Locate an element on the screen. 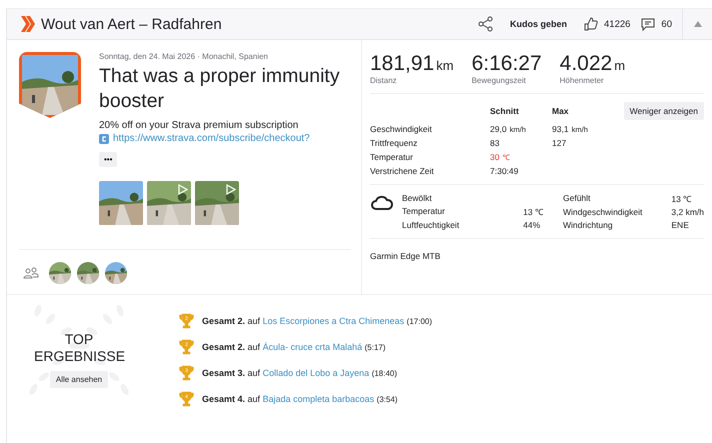 This screenshot has width=712, height=443. cloud-icon is located at coordinates (382, 202).